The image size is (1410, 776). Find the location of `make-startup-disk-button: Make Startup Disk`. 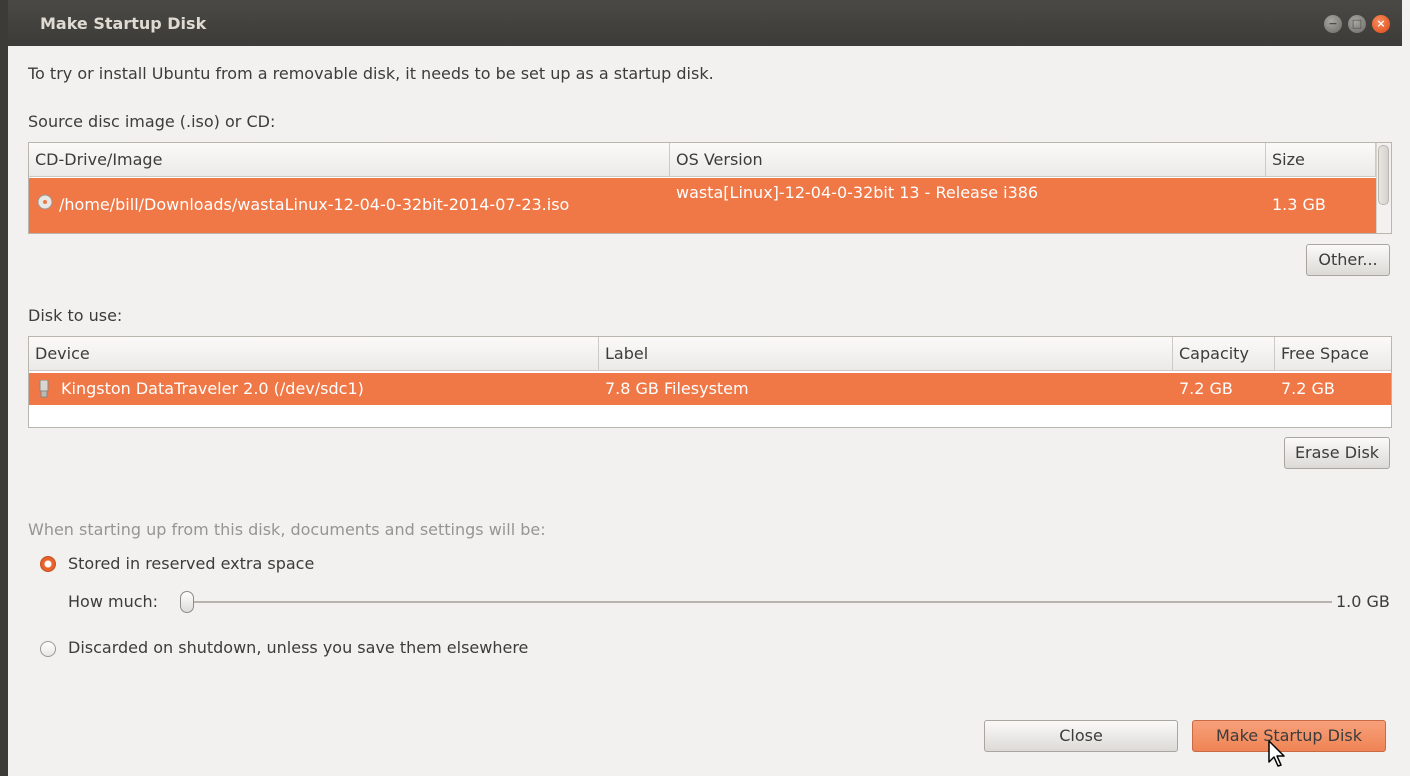

make-startup-disk-button: Make Startup Disk is located at coordinates (1289, 736).